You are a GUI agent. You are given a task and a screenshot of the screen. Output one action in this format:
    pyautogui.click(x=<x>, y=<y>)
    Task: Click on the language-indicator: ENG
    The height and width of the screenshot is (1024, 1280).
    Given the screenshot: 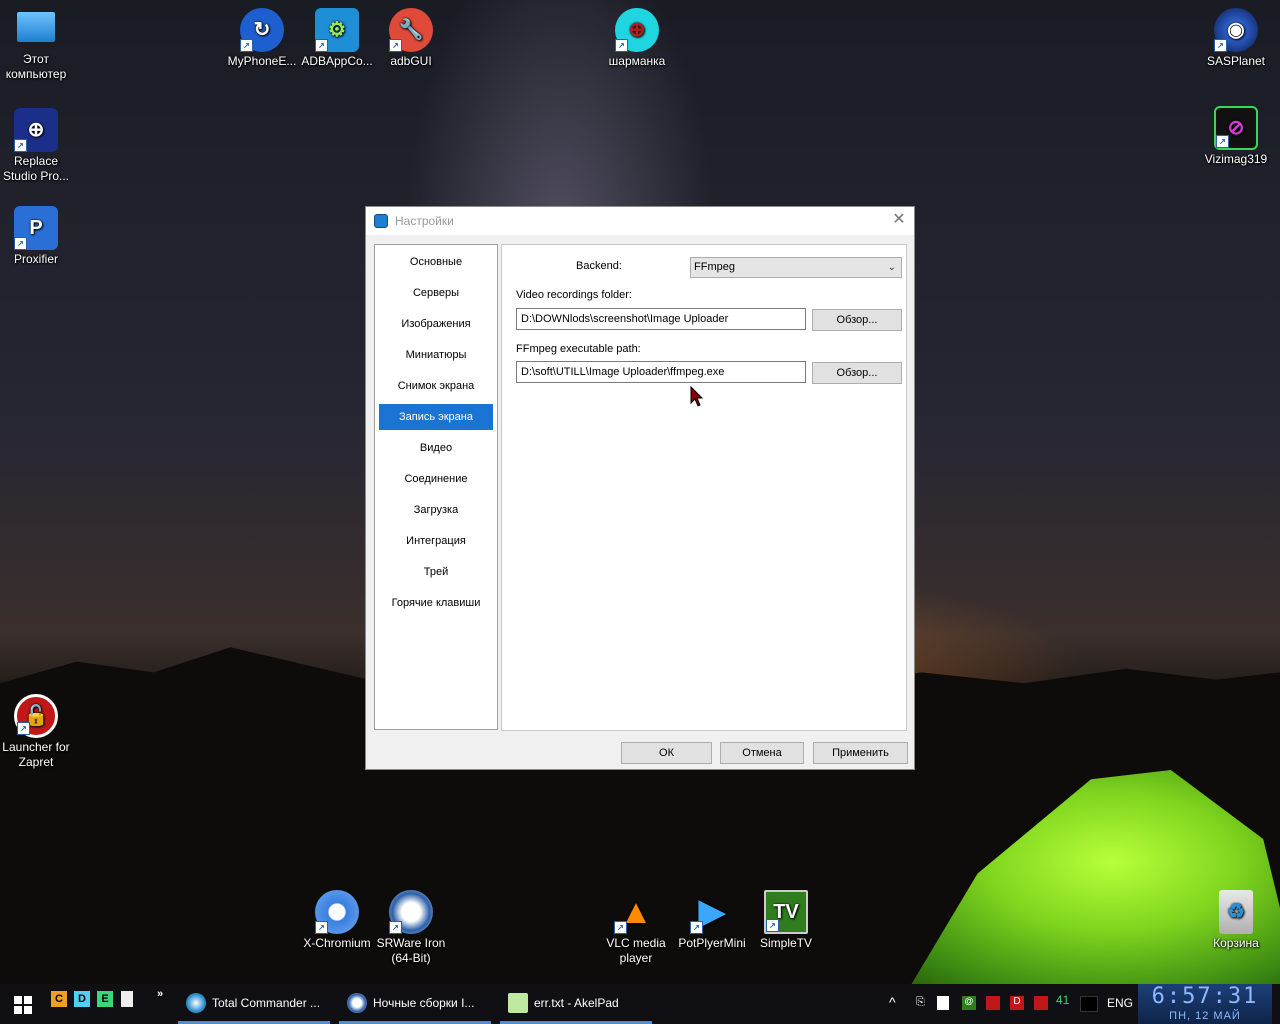 What is the action you would take?
    pyautogui.click(x=1120, y=1003)
    